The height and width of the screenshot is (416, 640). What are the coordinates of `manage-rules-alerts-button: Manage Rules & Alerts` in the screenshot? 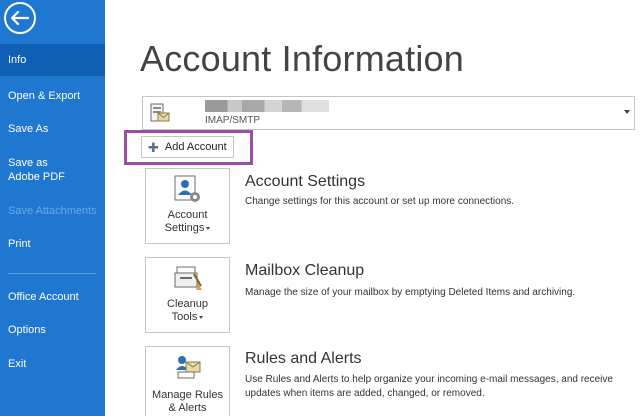 It's located at (187, 381).